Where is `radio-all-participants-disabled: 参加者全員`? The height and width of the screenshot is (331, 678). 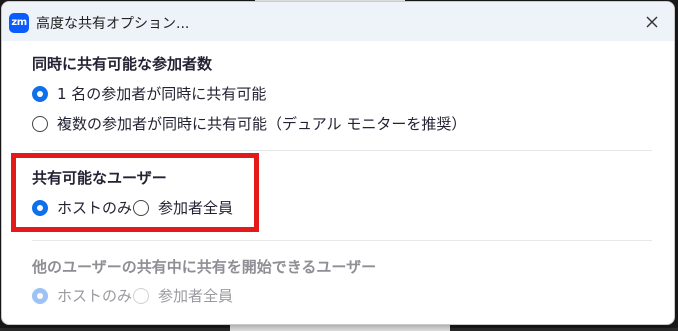
radio-all-participants-disabled: 参加者全員 is located at coordinates (183, 295).